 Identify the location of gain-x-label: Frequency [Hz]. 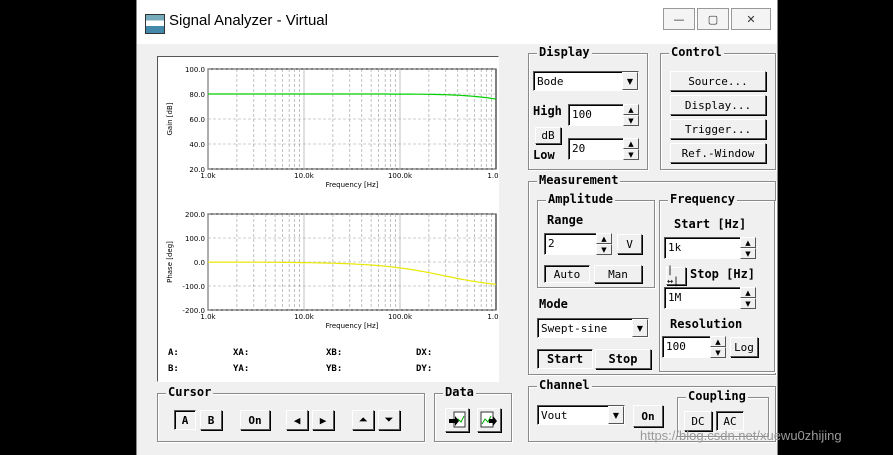
(352, 185).